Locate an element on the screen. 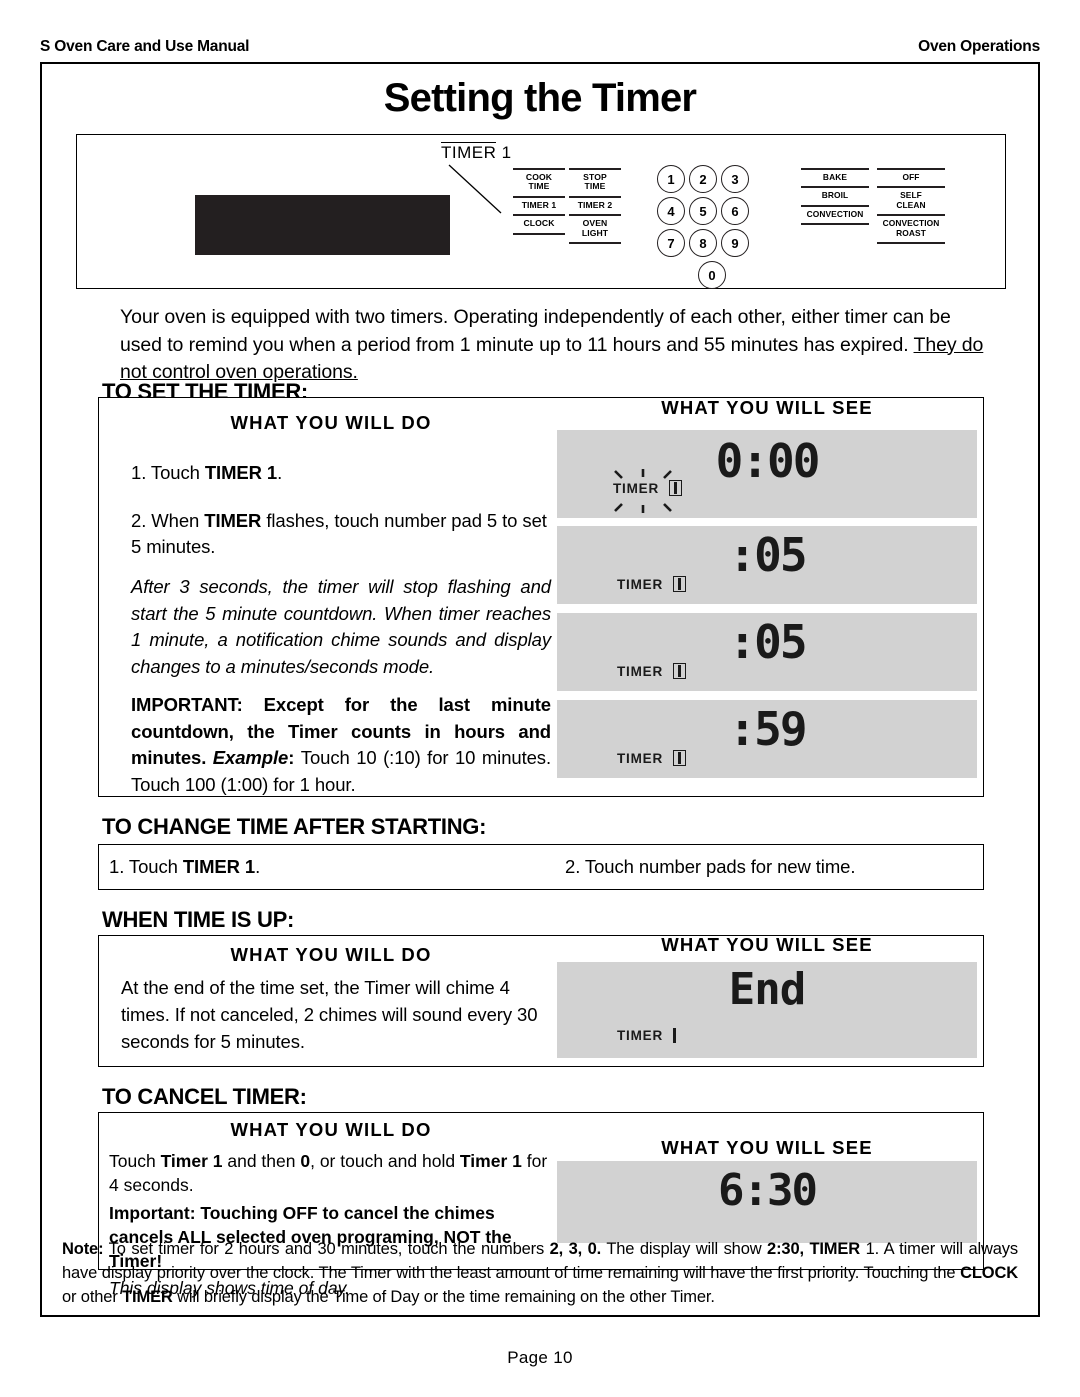  page-title: Setting the Timer is located at coordinates (540, 98).